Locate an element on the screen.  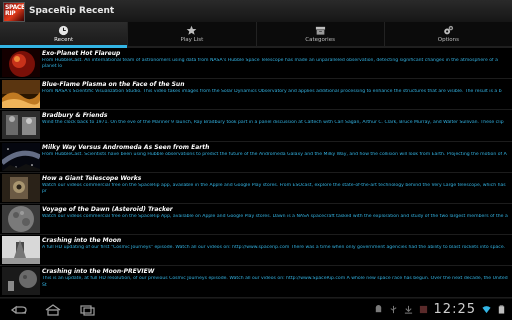
tab-bar: Recent Play List Categories Options is located at coordinates (256, 35).